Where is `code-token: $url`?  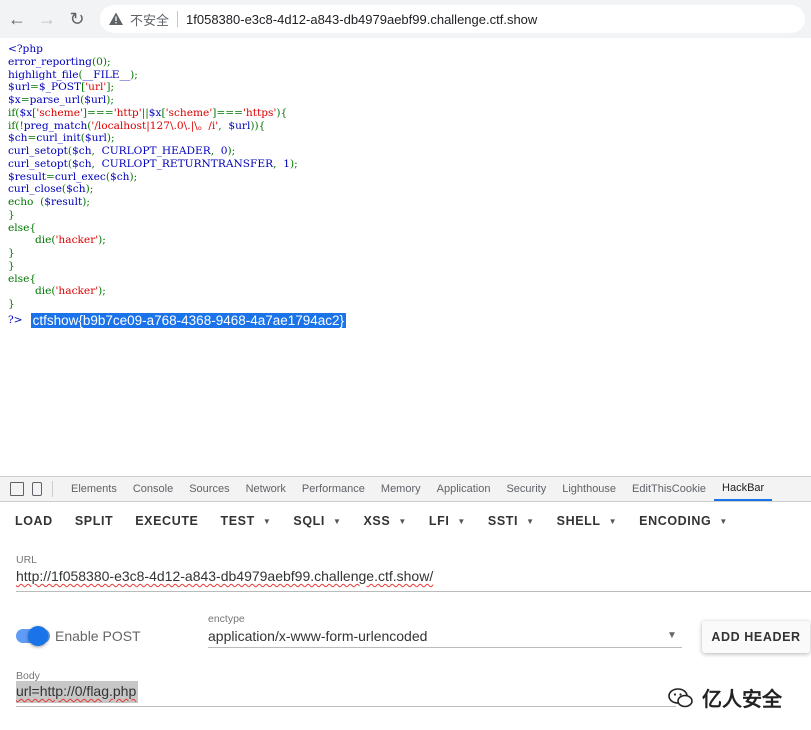 code-token: $url is located at coordinates (95, 100).